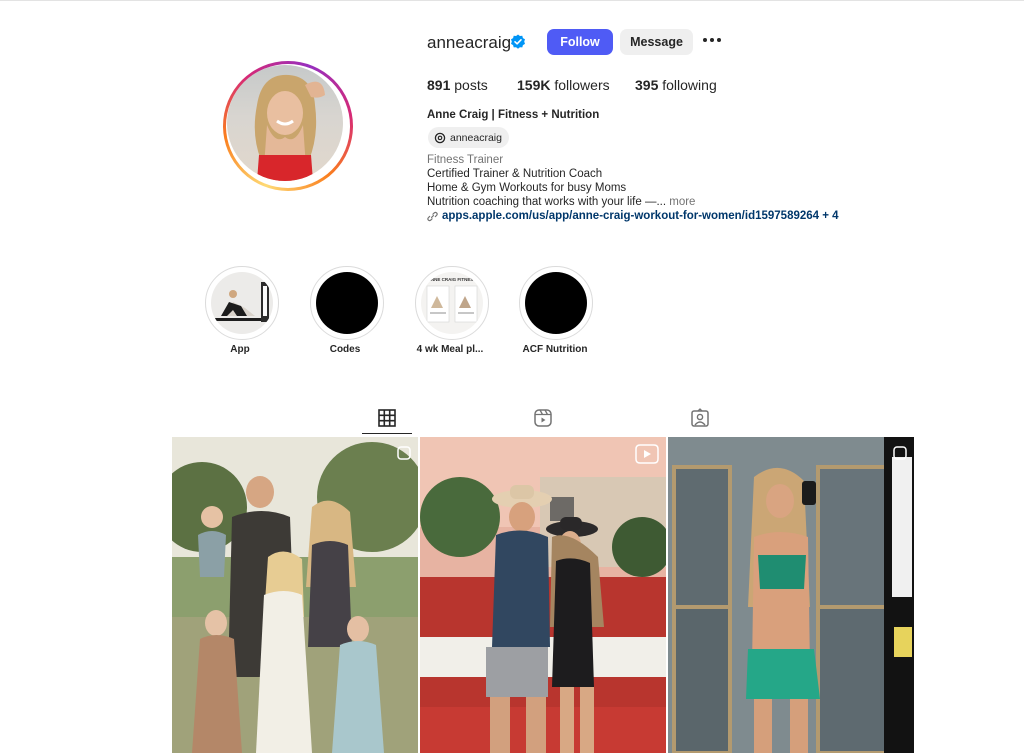 Image resolution: width=1024 pixels, height=753 pixels. Describe the element at coordinates (543, 418) in the screenshot. I see `reels-icon` at that location.